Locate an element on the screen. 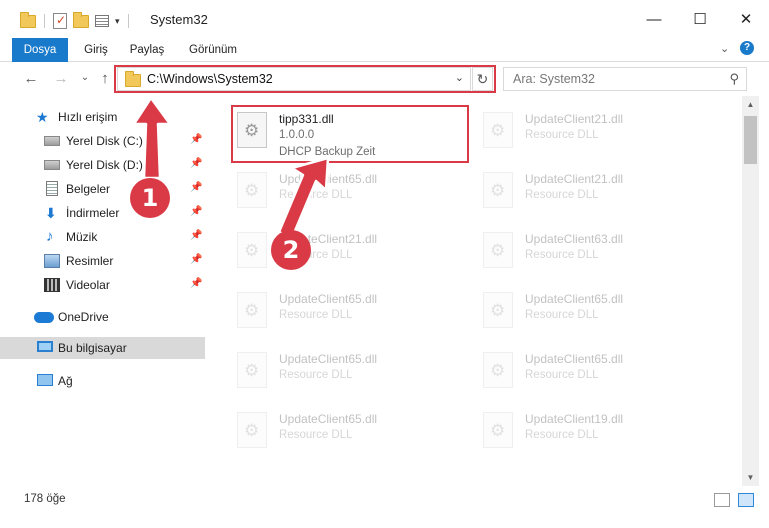  step-2-badge: 2 is located at coordinates (291, 250).